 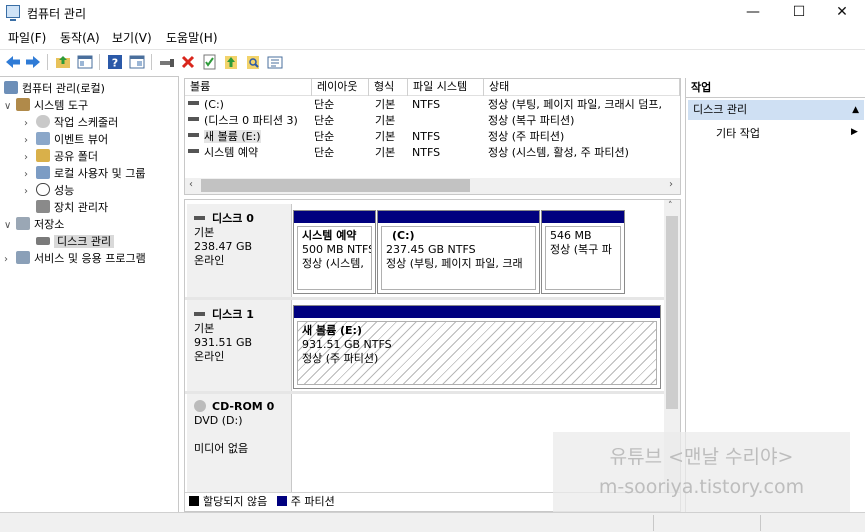 I want to click on volume-row: (디스크 0 파티션 3) 단순 기본 정상 (복구 파티션), so click(x=432, y=121).